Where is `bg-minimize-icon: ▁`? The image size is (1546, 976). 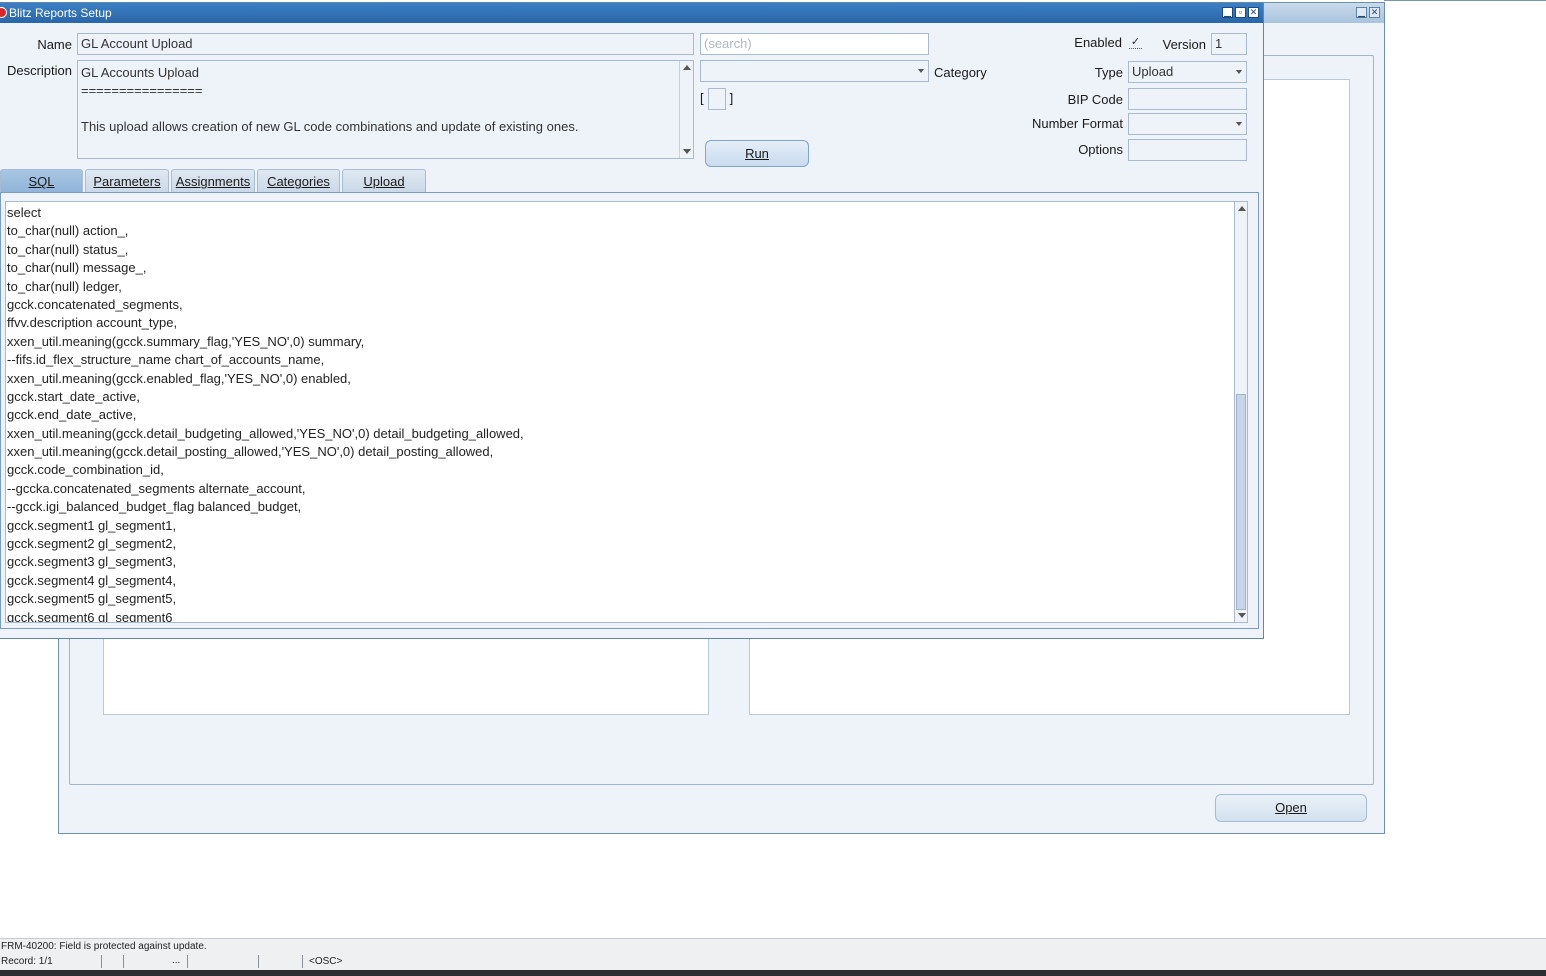
bg-minimize-icon: ▁ is located at coordinates (1361, 12).